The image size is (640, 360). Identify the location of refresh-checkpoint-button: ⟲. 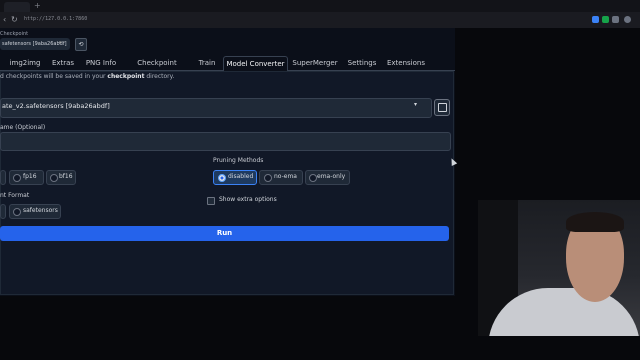
(81, 44).